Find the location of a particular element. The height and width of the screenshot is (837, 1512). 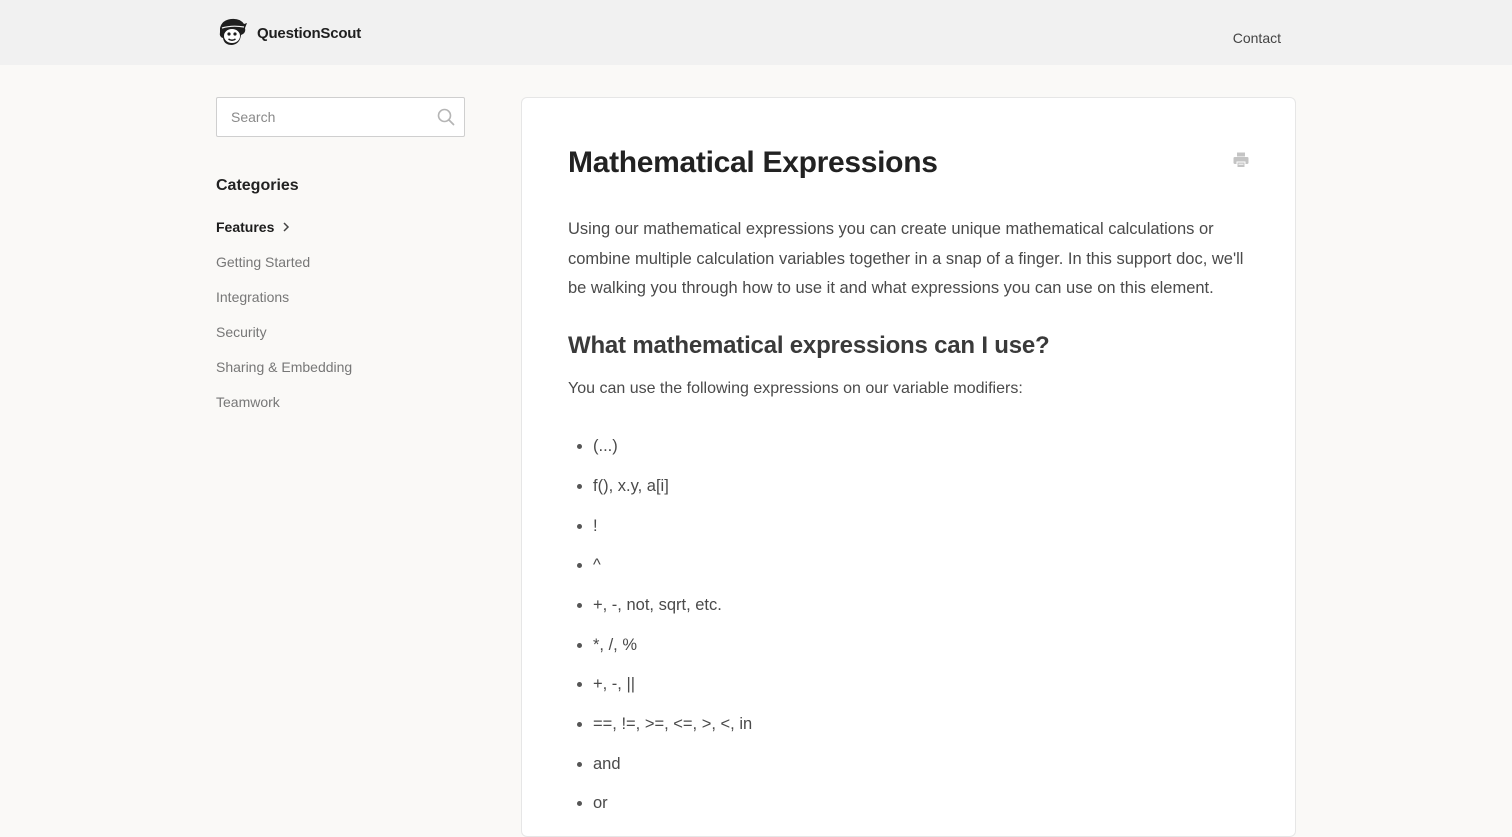

category-label: Sharing & Embedding is located at coordinates (284, 366).